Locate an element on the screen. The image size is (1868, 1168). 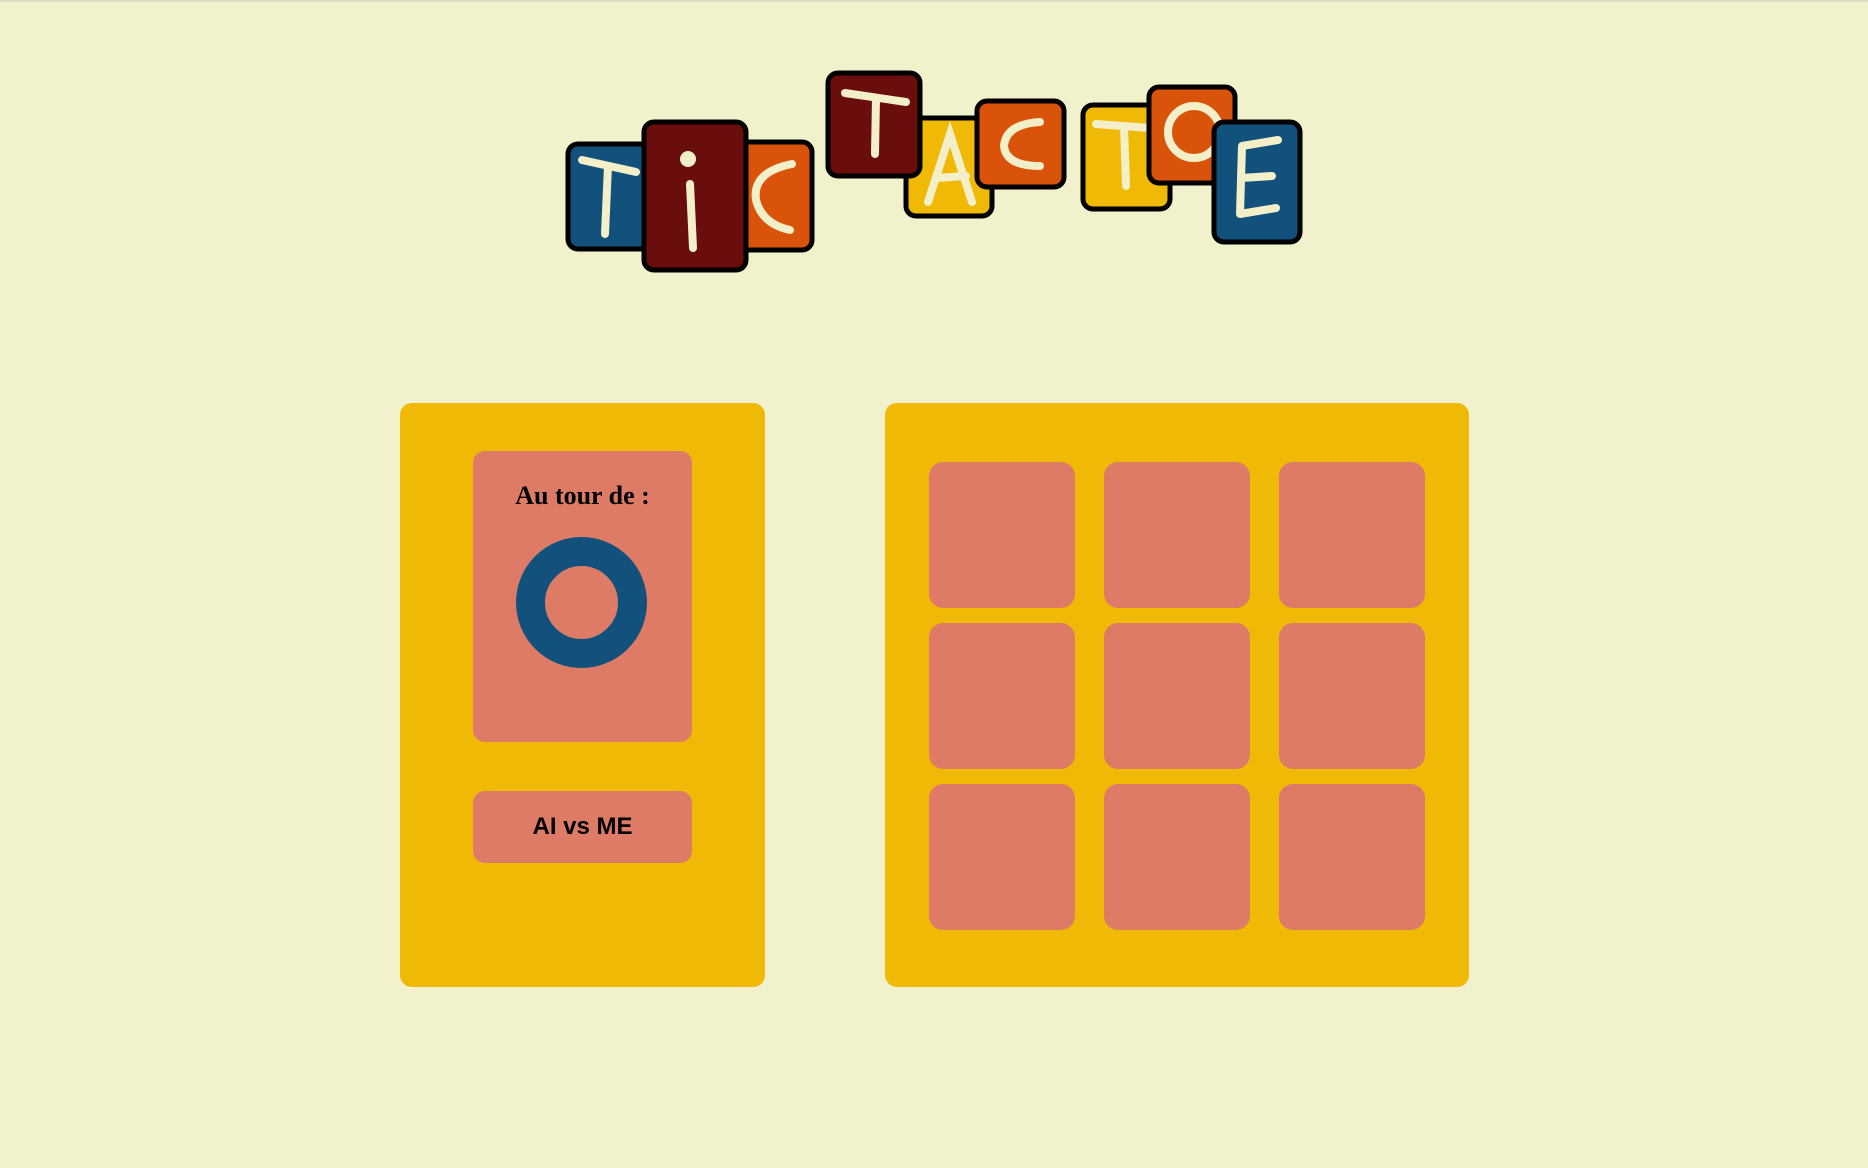
player-o-icon is located at coordinates (581, 602).